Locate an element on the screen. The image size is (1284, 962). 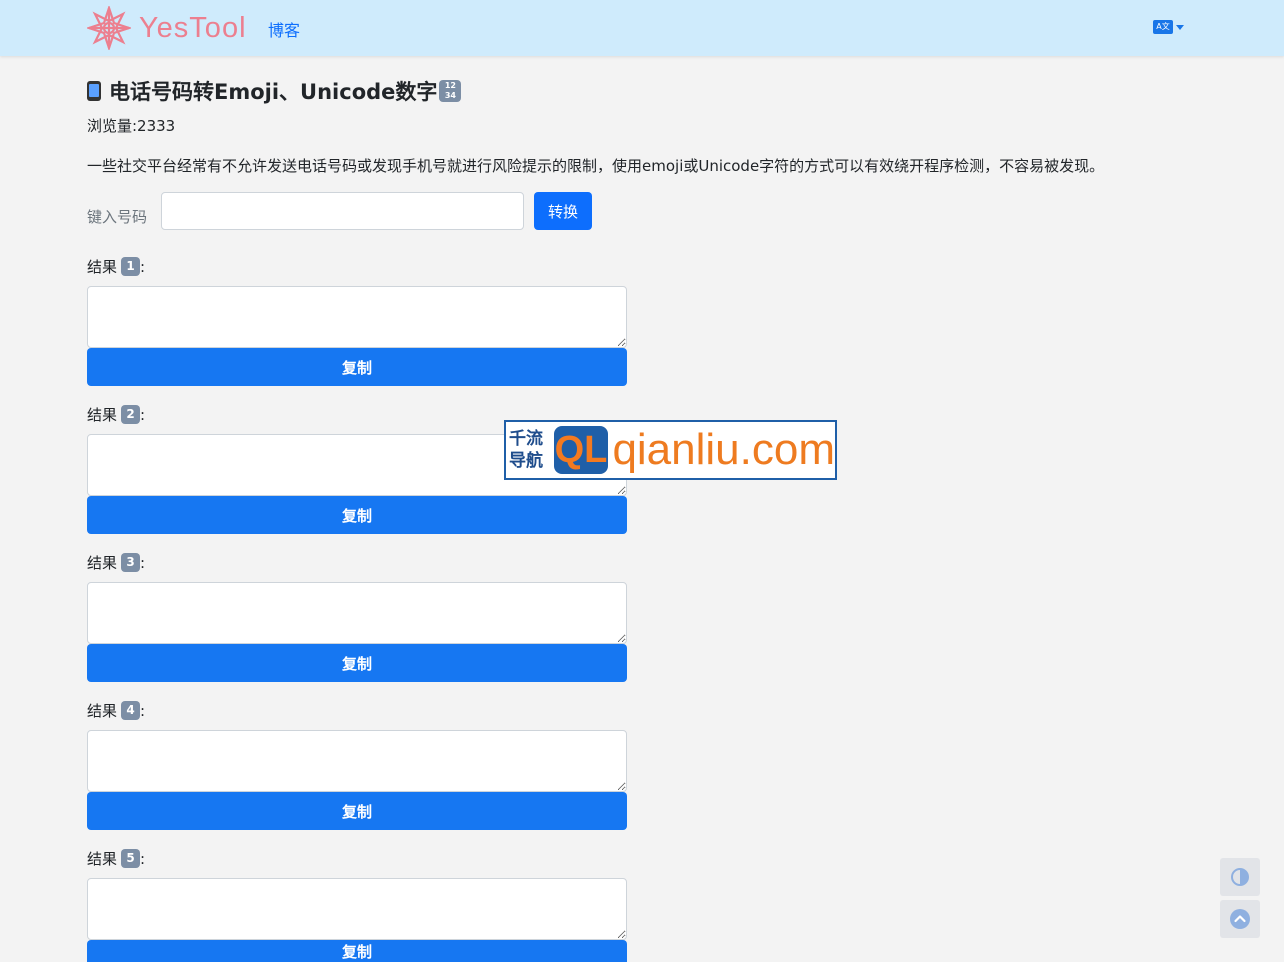
theme-toggle-button is located at coordinates (1240, 877).